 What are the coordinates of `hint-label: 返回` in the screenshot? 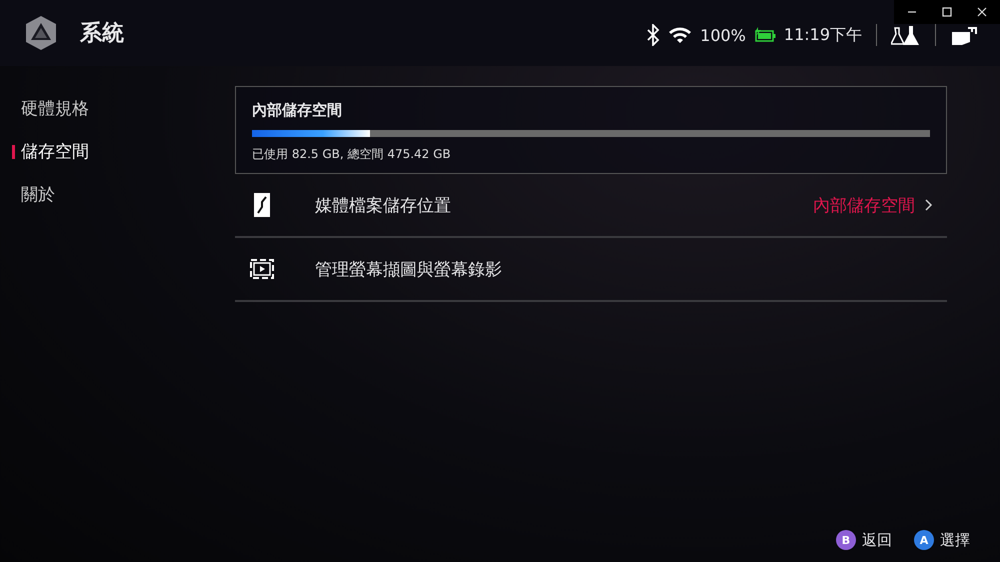 It's located at (877, 540).